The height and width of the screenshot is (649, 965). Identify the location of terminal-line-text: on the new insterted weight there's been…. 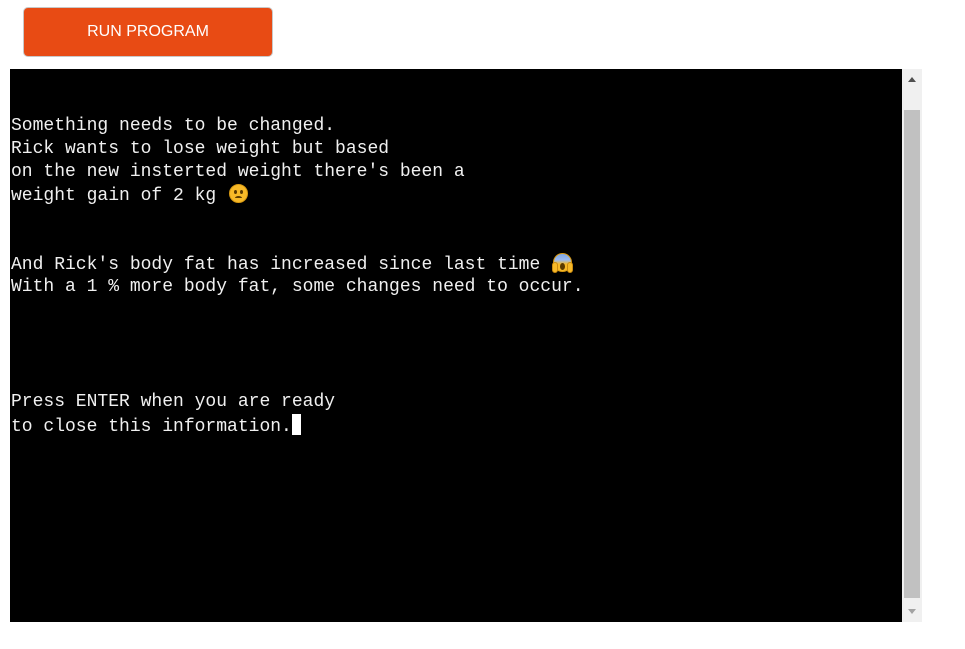
(238, 172).